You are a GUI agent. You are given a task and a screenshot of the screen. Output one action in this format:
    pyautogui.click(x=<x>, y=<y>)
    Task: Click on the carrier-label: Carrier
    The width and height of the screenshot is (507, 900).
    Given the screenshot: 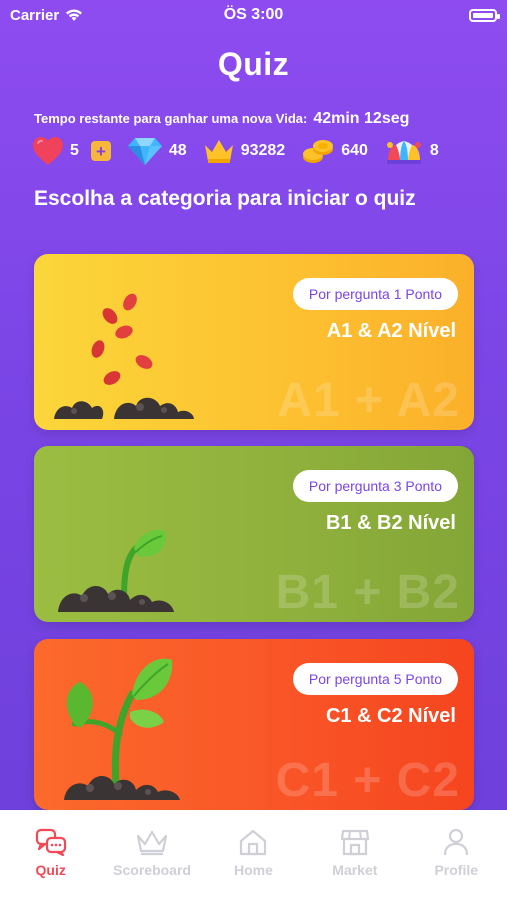 What is the action you would take?
    pyautogui.click(x=35, y=15)
    